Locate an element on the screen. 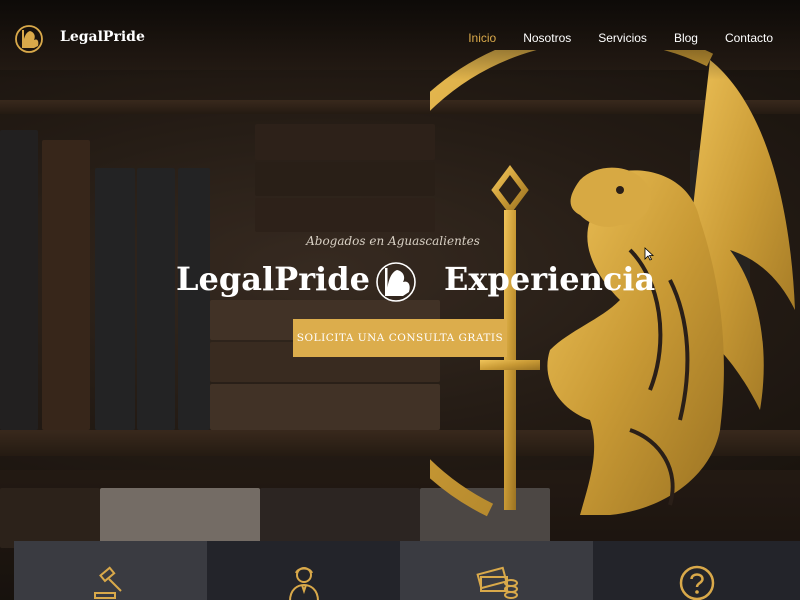 This screenshot has width=800, height=600. headline-left: LegalPride is located at coordinates (273, 279).